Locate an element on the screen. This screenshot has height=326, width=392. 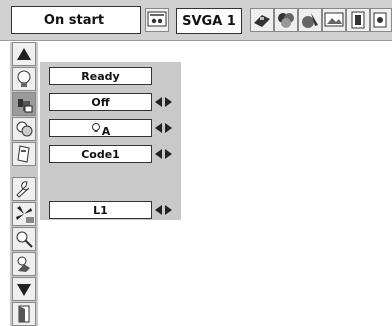
setting-icon is located at coordinates (381, 20).